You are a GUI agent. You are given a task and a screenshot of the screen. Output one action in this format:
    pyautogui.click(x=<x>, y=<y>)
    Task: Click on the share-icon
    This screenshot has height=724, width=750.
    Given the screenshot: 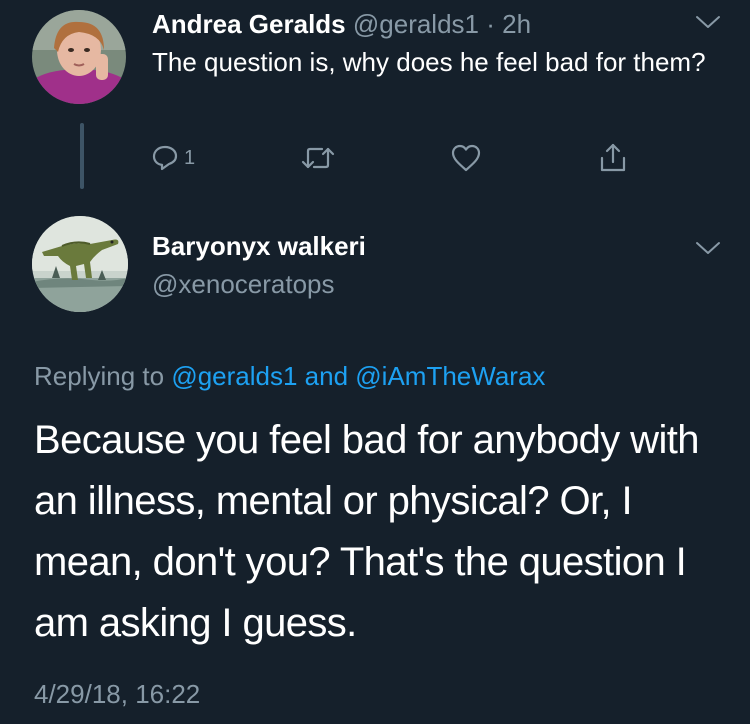 What is the action you would take?
    pyautogui.click(x=613, y=157)
    